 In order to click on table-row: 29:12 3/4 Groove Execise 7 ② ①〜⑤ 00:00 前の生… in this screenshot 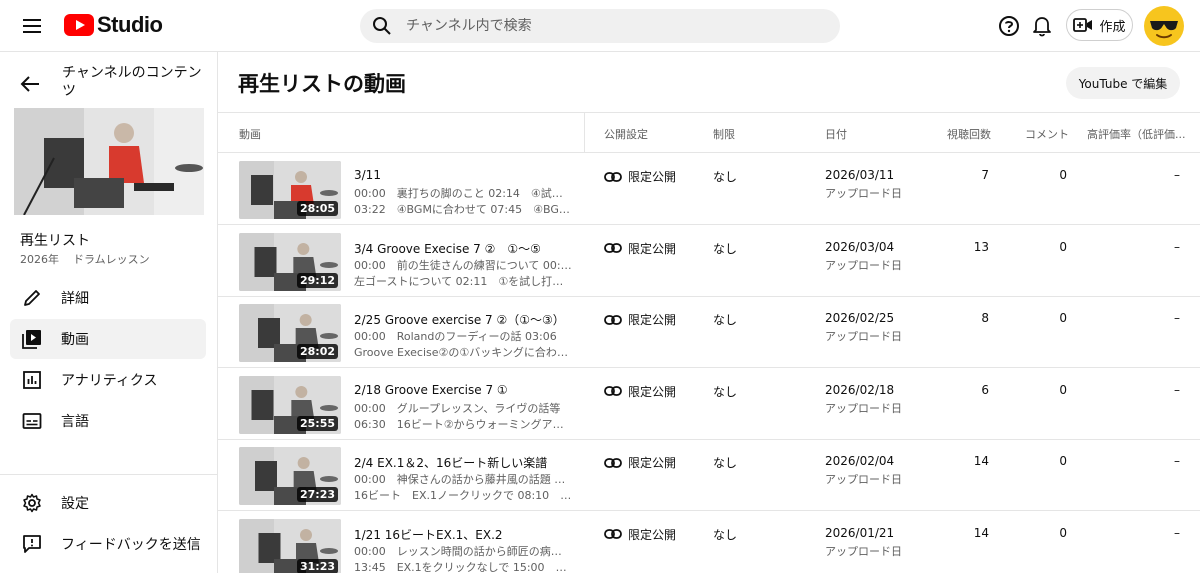, I will do `click(709, 261)`.